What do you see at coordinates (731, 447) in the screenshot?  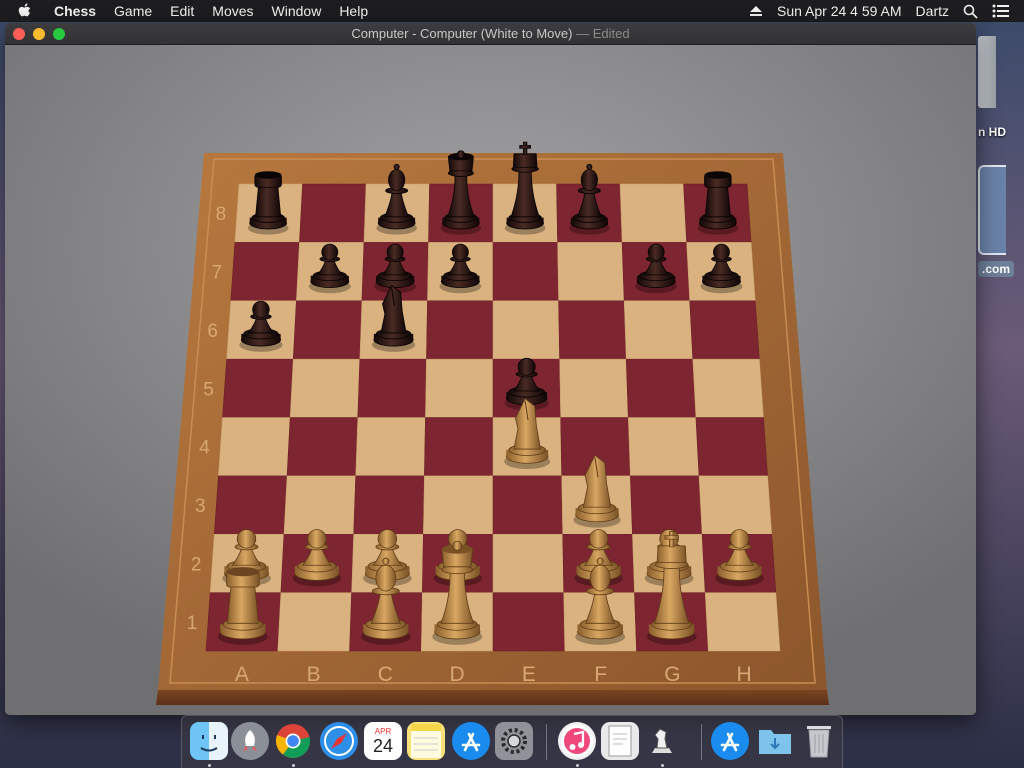 I see `square-h4` at bounding box center [731, 447].